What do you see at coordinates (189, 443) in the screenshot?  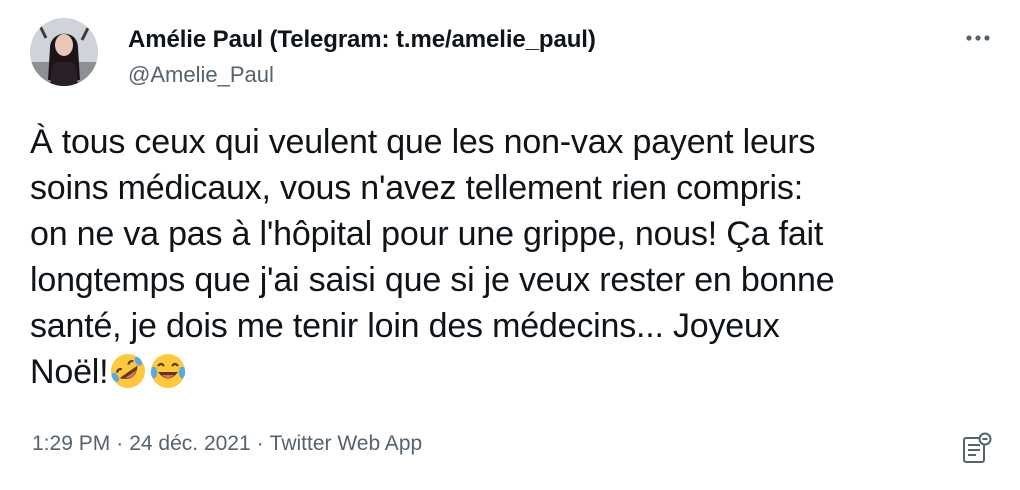 I see `tweet-date: 24 déc. 2021` at bounding box center [189, 443].